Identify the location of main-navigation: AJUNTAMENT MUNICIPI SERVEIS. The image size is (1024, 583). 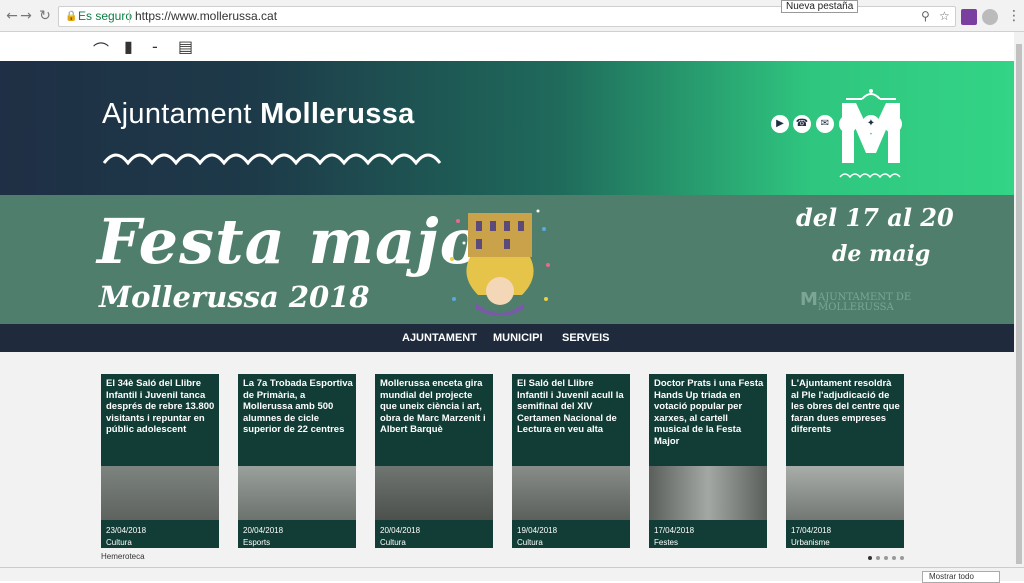
(507, 338).